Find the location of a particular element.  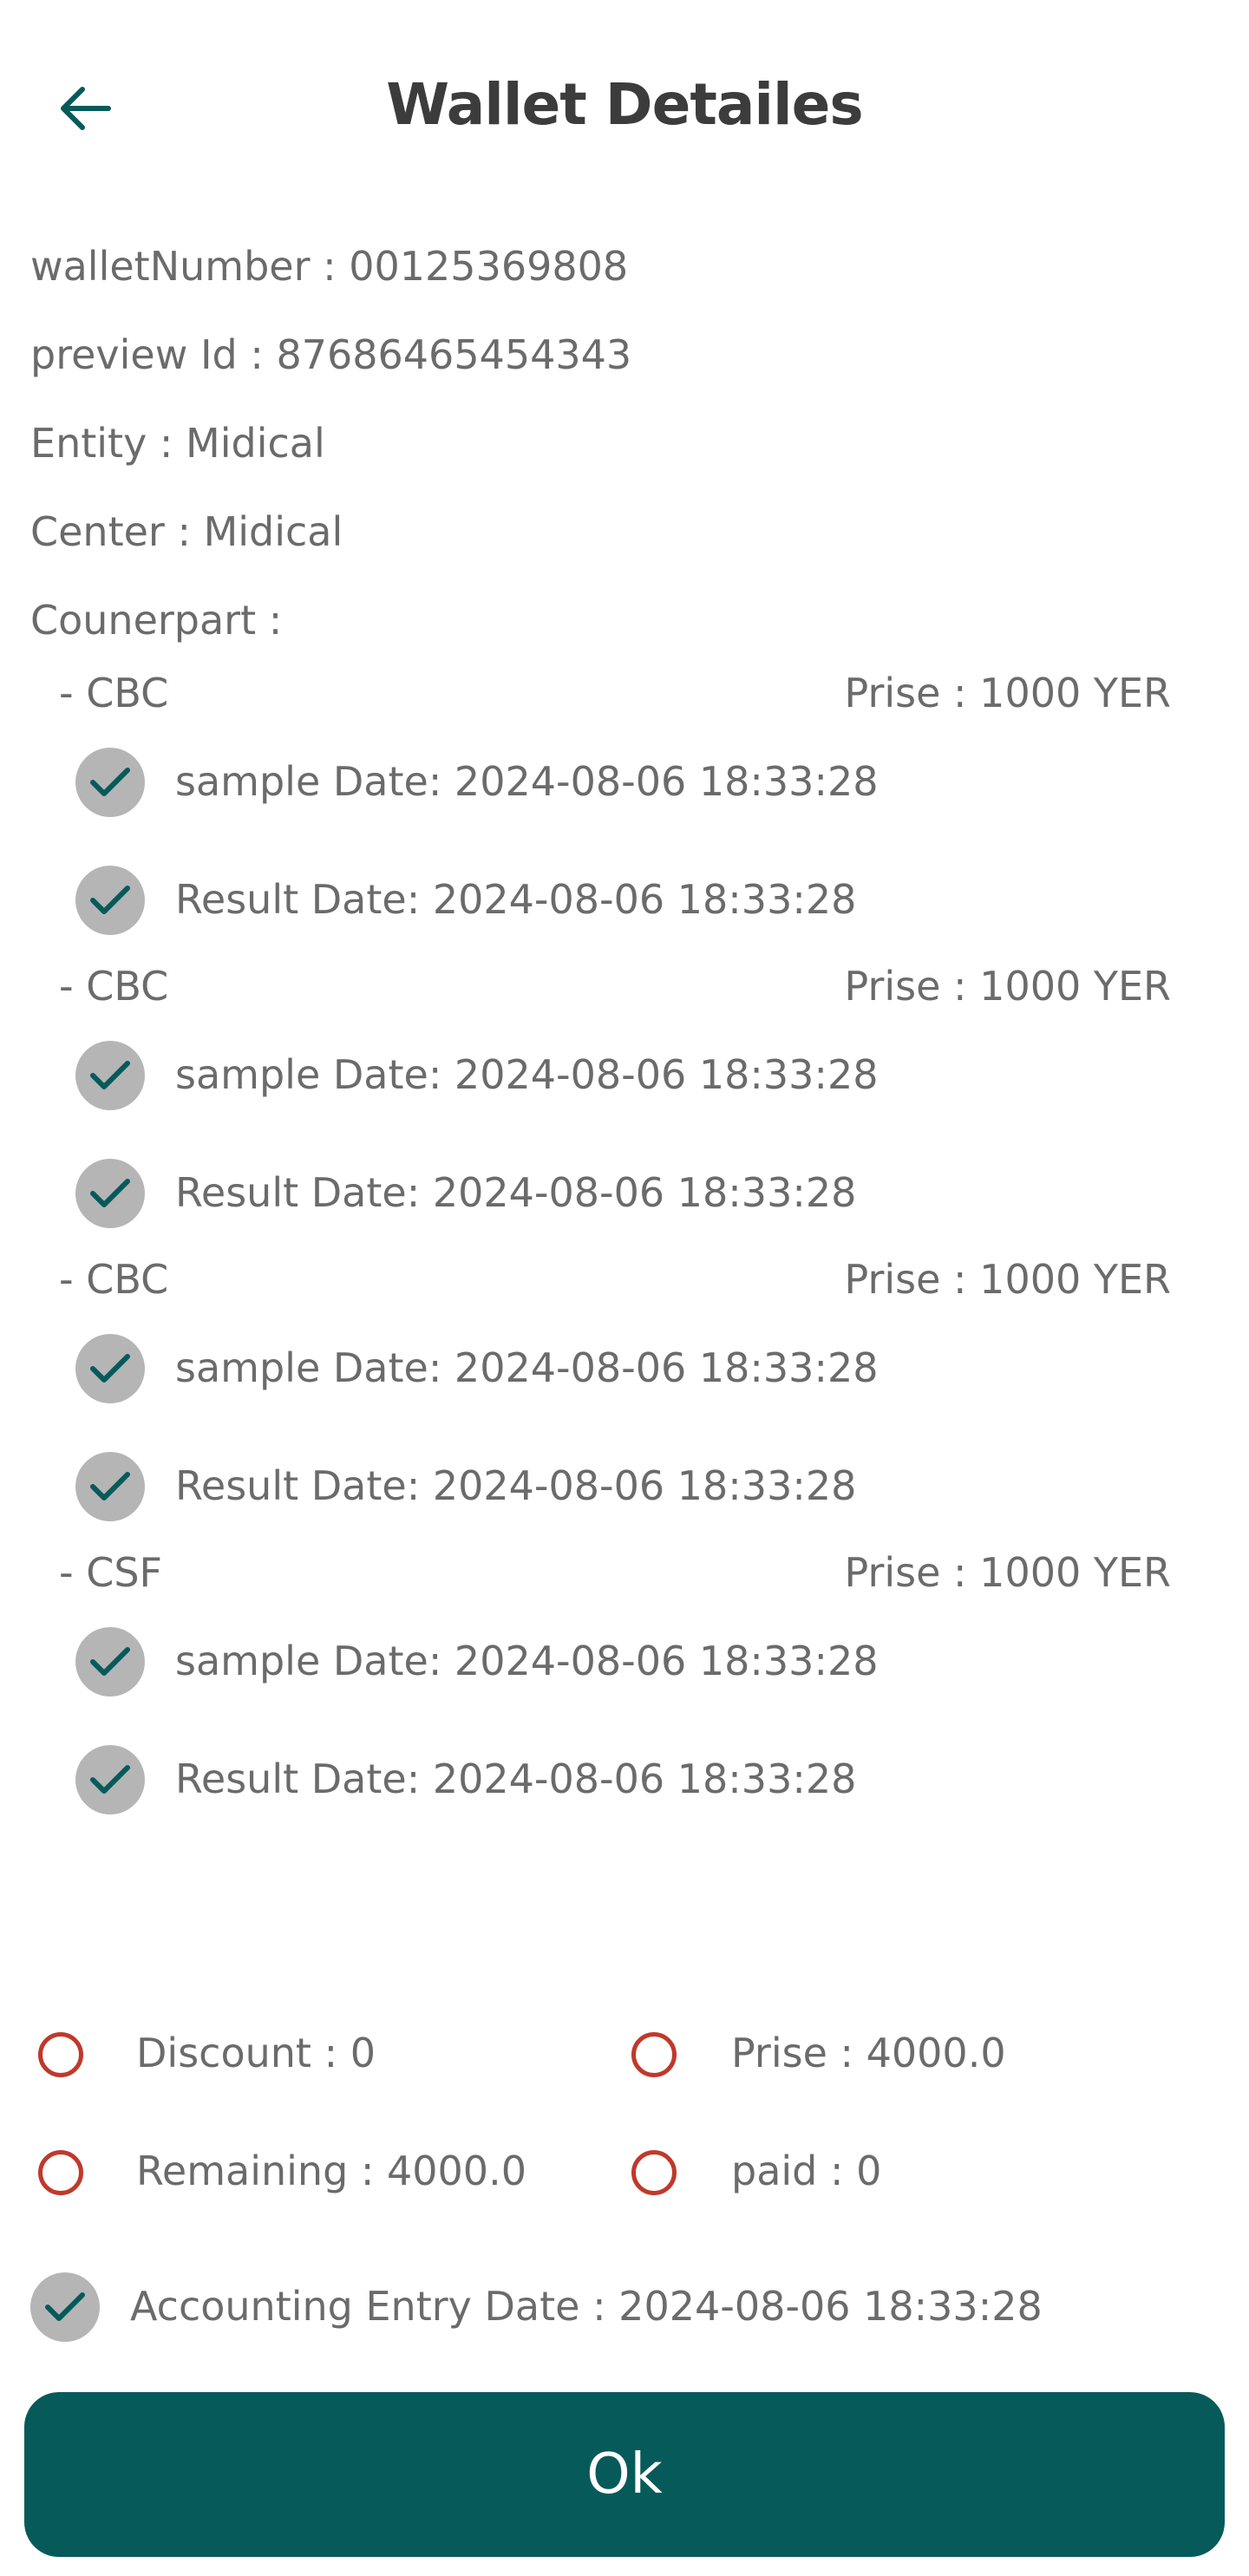

accounting-entry-check is located at coordinates (65, 2307).